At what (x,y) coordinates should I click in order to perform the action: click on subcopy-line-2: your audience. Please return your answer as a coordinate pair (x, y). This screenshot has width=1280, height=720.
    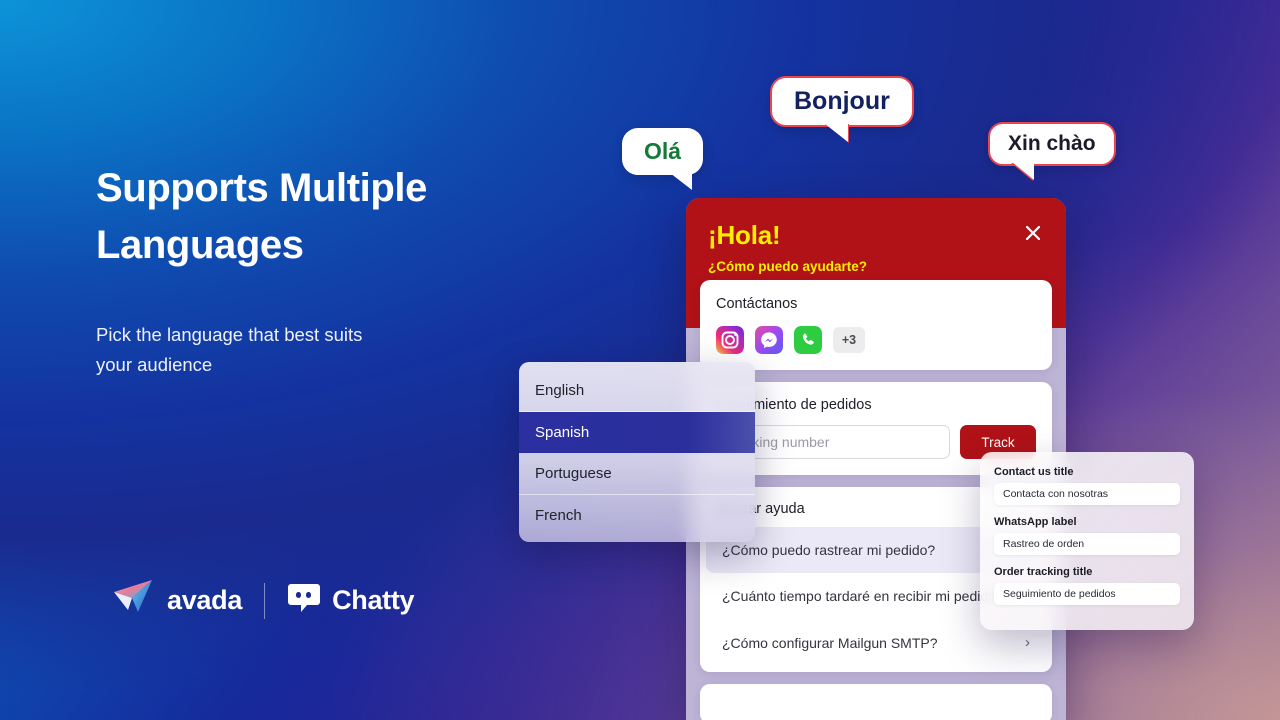
    Looking at the image, I should click on (154, 364).